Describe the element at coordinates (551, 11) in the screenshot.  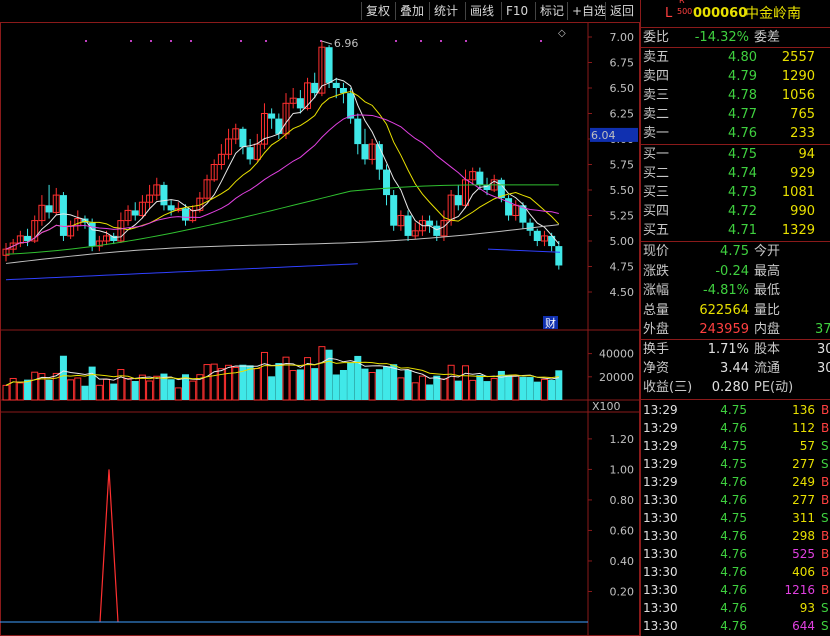
I see `toolbar-button-5: 标记` at that location.